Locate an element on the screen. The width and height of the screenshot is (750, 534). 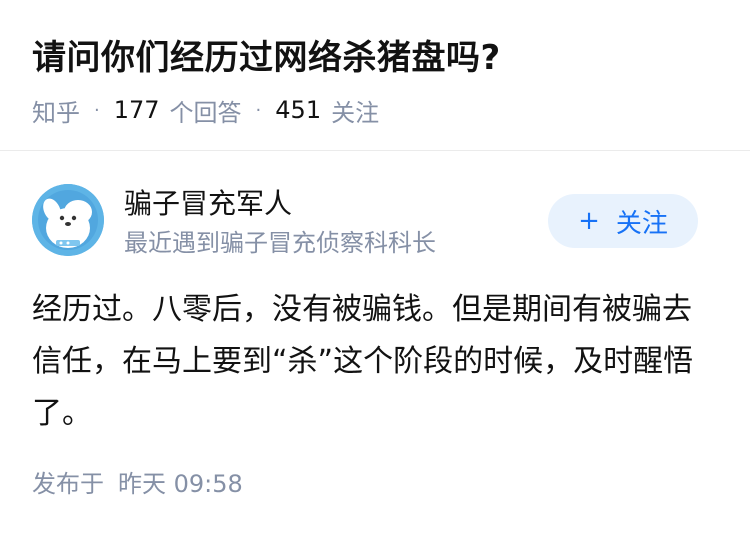
publish-time: 发布于 昨天 09:58 is located at coordinates (137, 484).